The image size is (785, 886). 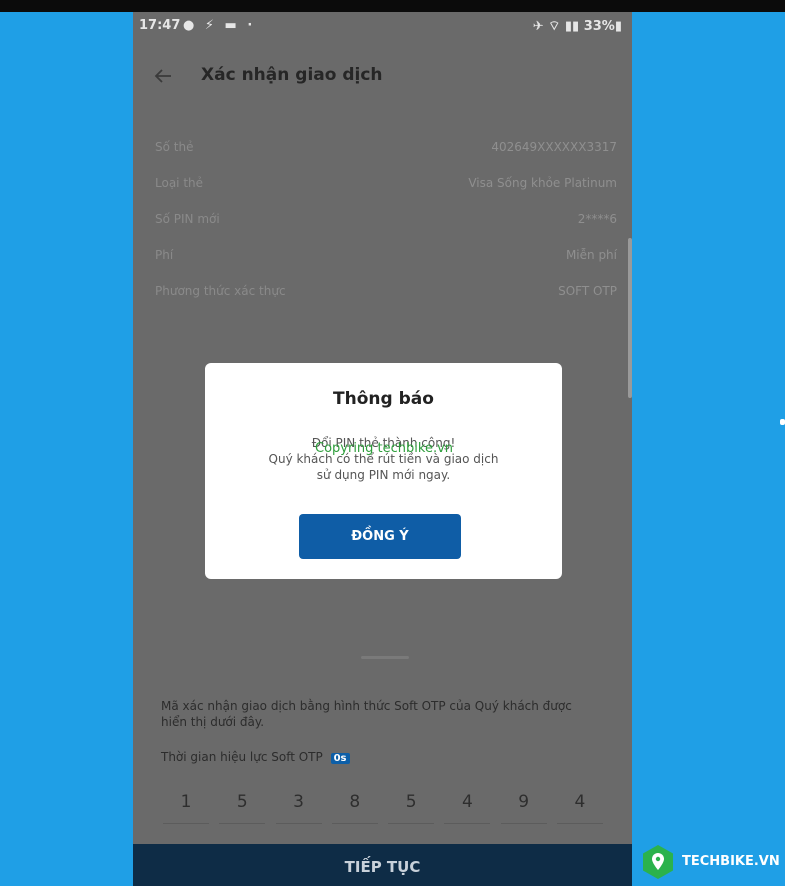 What do you see at coordinates (220, 291) in the screenshot?
I see `info-label: Phương thức xác thực` at bounding box center [220, 291].